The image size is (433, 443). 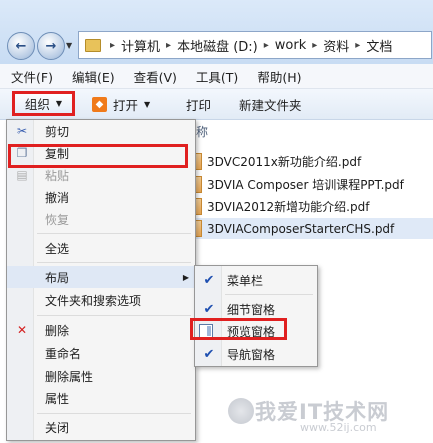 I want to click on forward-arrow-icon: →, so click(x=51, y=46).